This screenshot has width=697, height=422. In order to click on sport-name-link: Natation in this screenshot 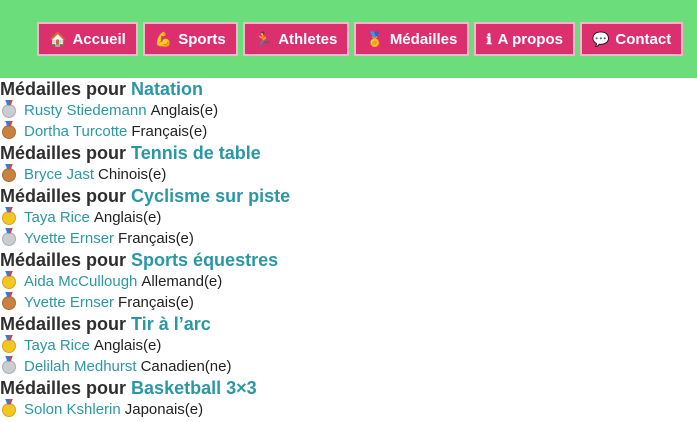, I will do `click(167, 89)`.